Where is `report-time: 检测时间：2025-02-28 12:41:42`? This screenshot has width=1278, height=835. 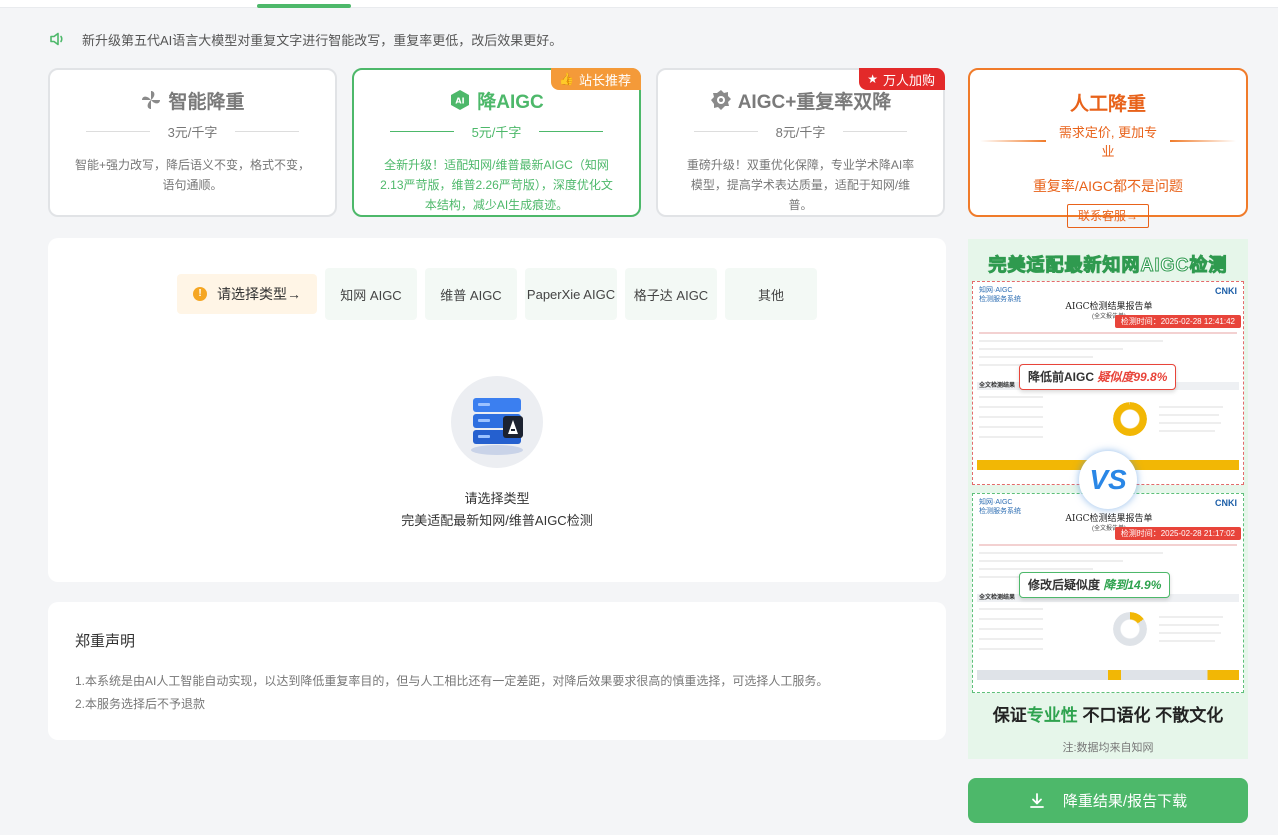
report-time: 检测时间：2025-02-28 12:41:42 is located at coordinates (1177, 321).